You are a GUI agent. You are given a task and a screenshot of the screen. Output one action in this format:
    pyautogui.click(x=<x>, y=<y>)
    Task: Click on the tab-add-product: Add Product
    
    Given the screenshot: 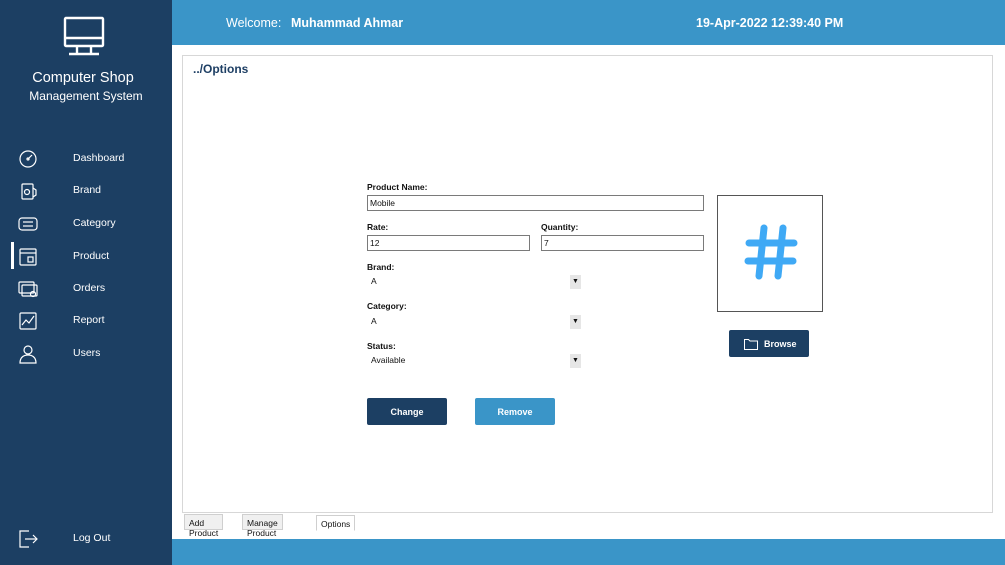 What is the action you would take?
    pyautogui.click(x=204, y=526)
    